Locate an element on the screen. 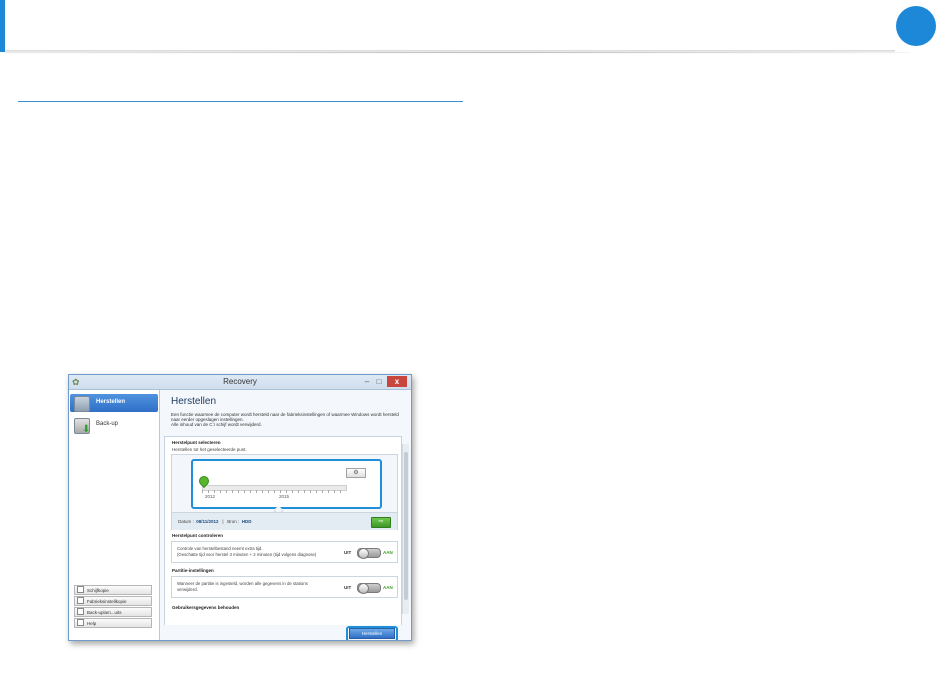  sidebar-item-herstellen: Herstellen is located at coordinates (114, 403).